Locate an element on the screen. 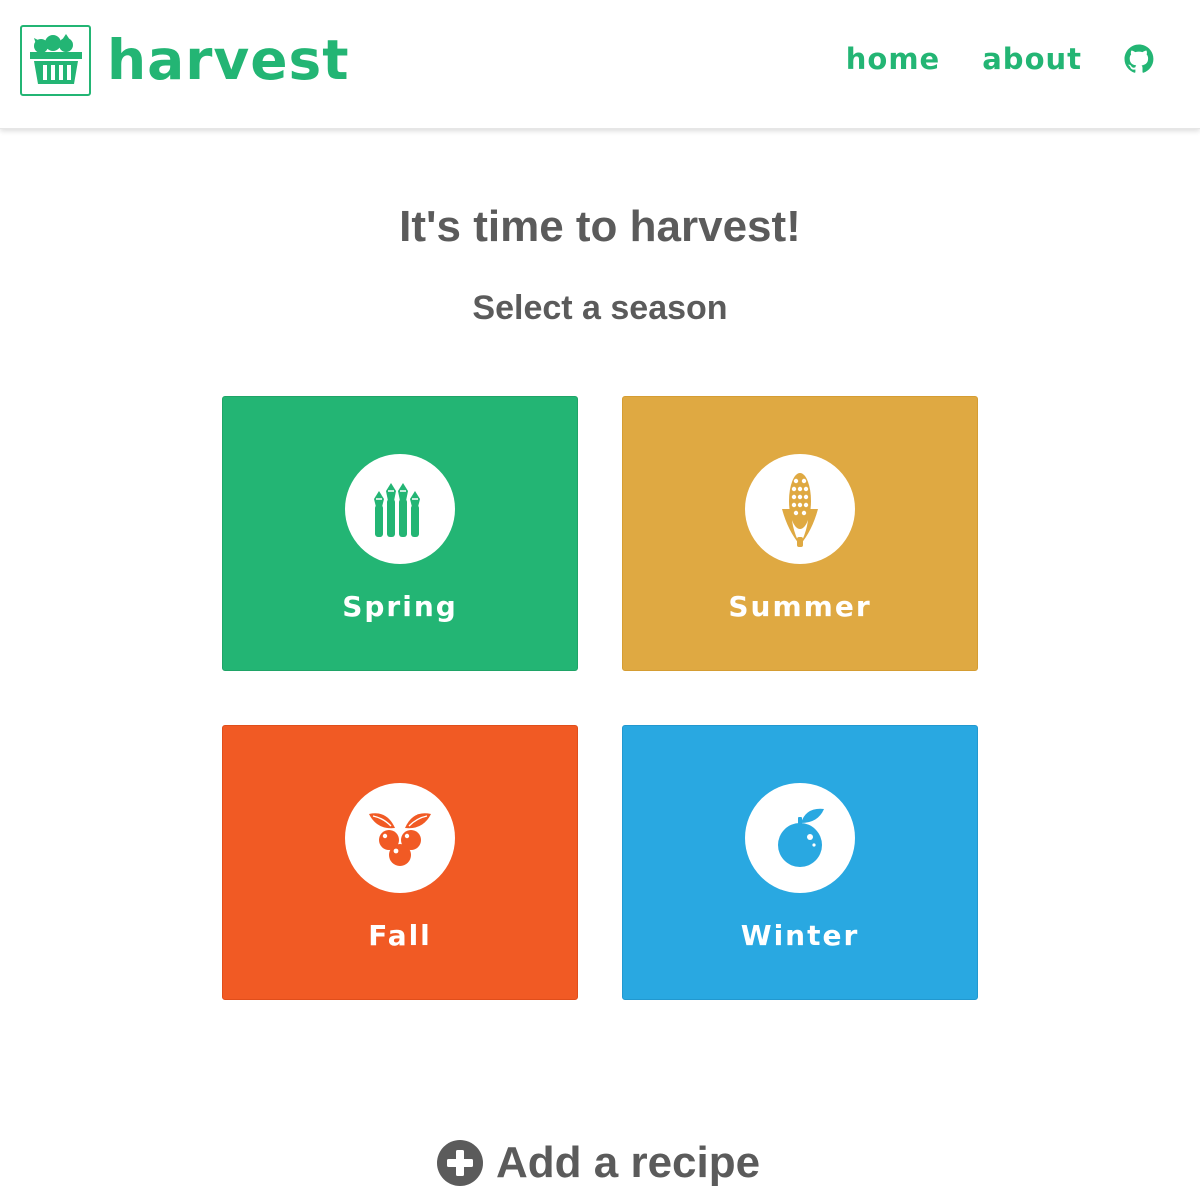 This screenshot has width=1200, height=1200. nav-home-link: home is located at coordinates (893, 59).